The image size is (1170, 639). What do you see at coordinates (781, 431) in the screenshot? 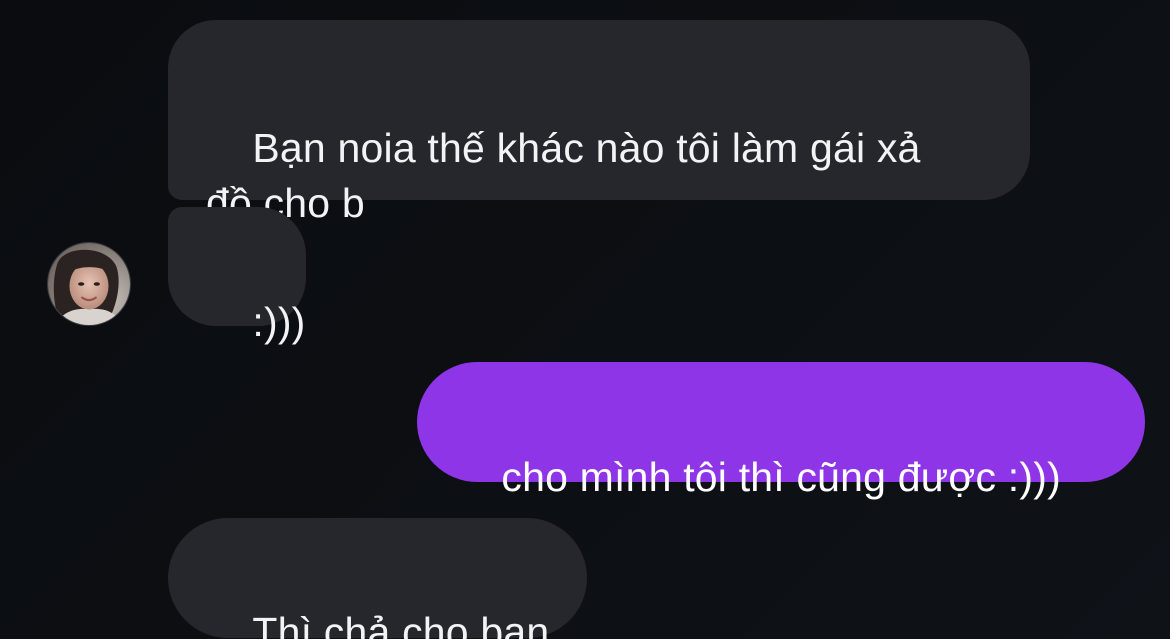
I see `outgoing-message-bubble: cho mình tôi thì cũng được :)))` at bounding box center [781, 431].